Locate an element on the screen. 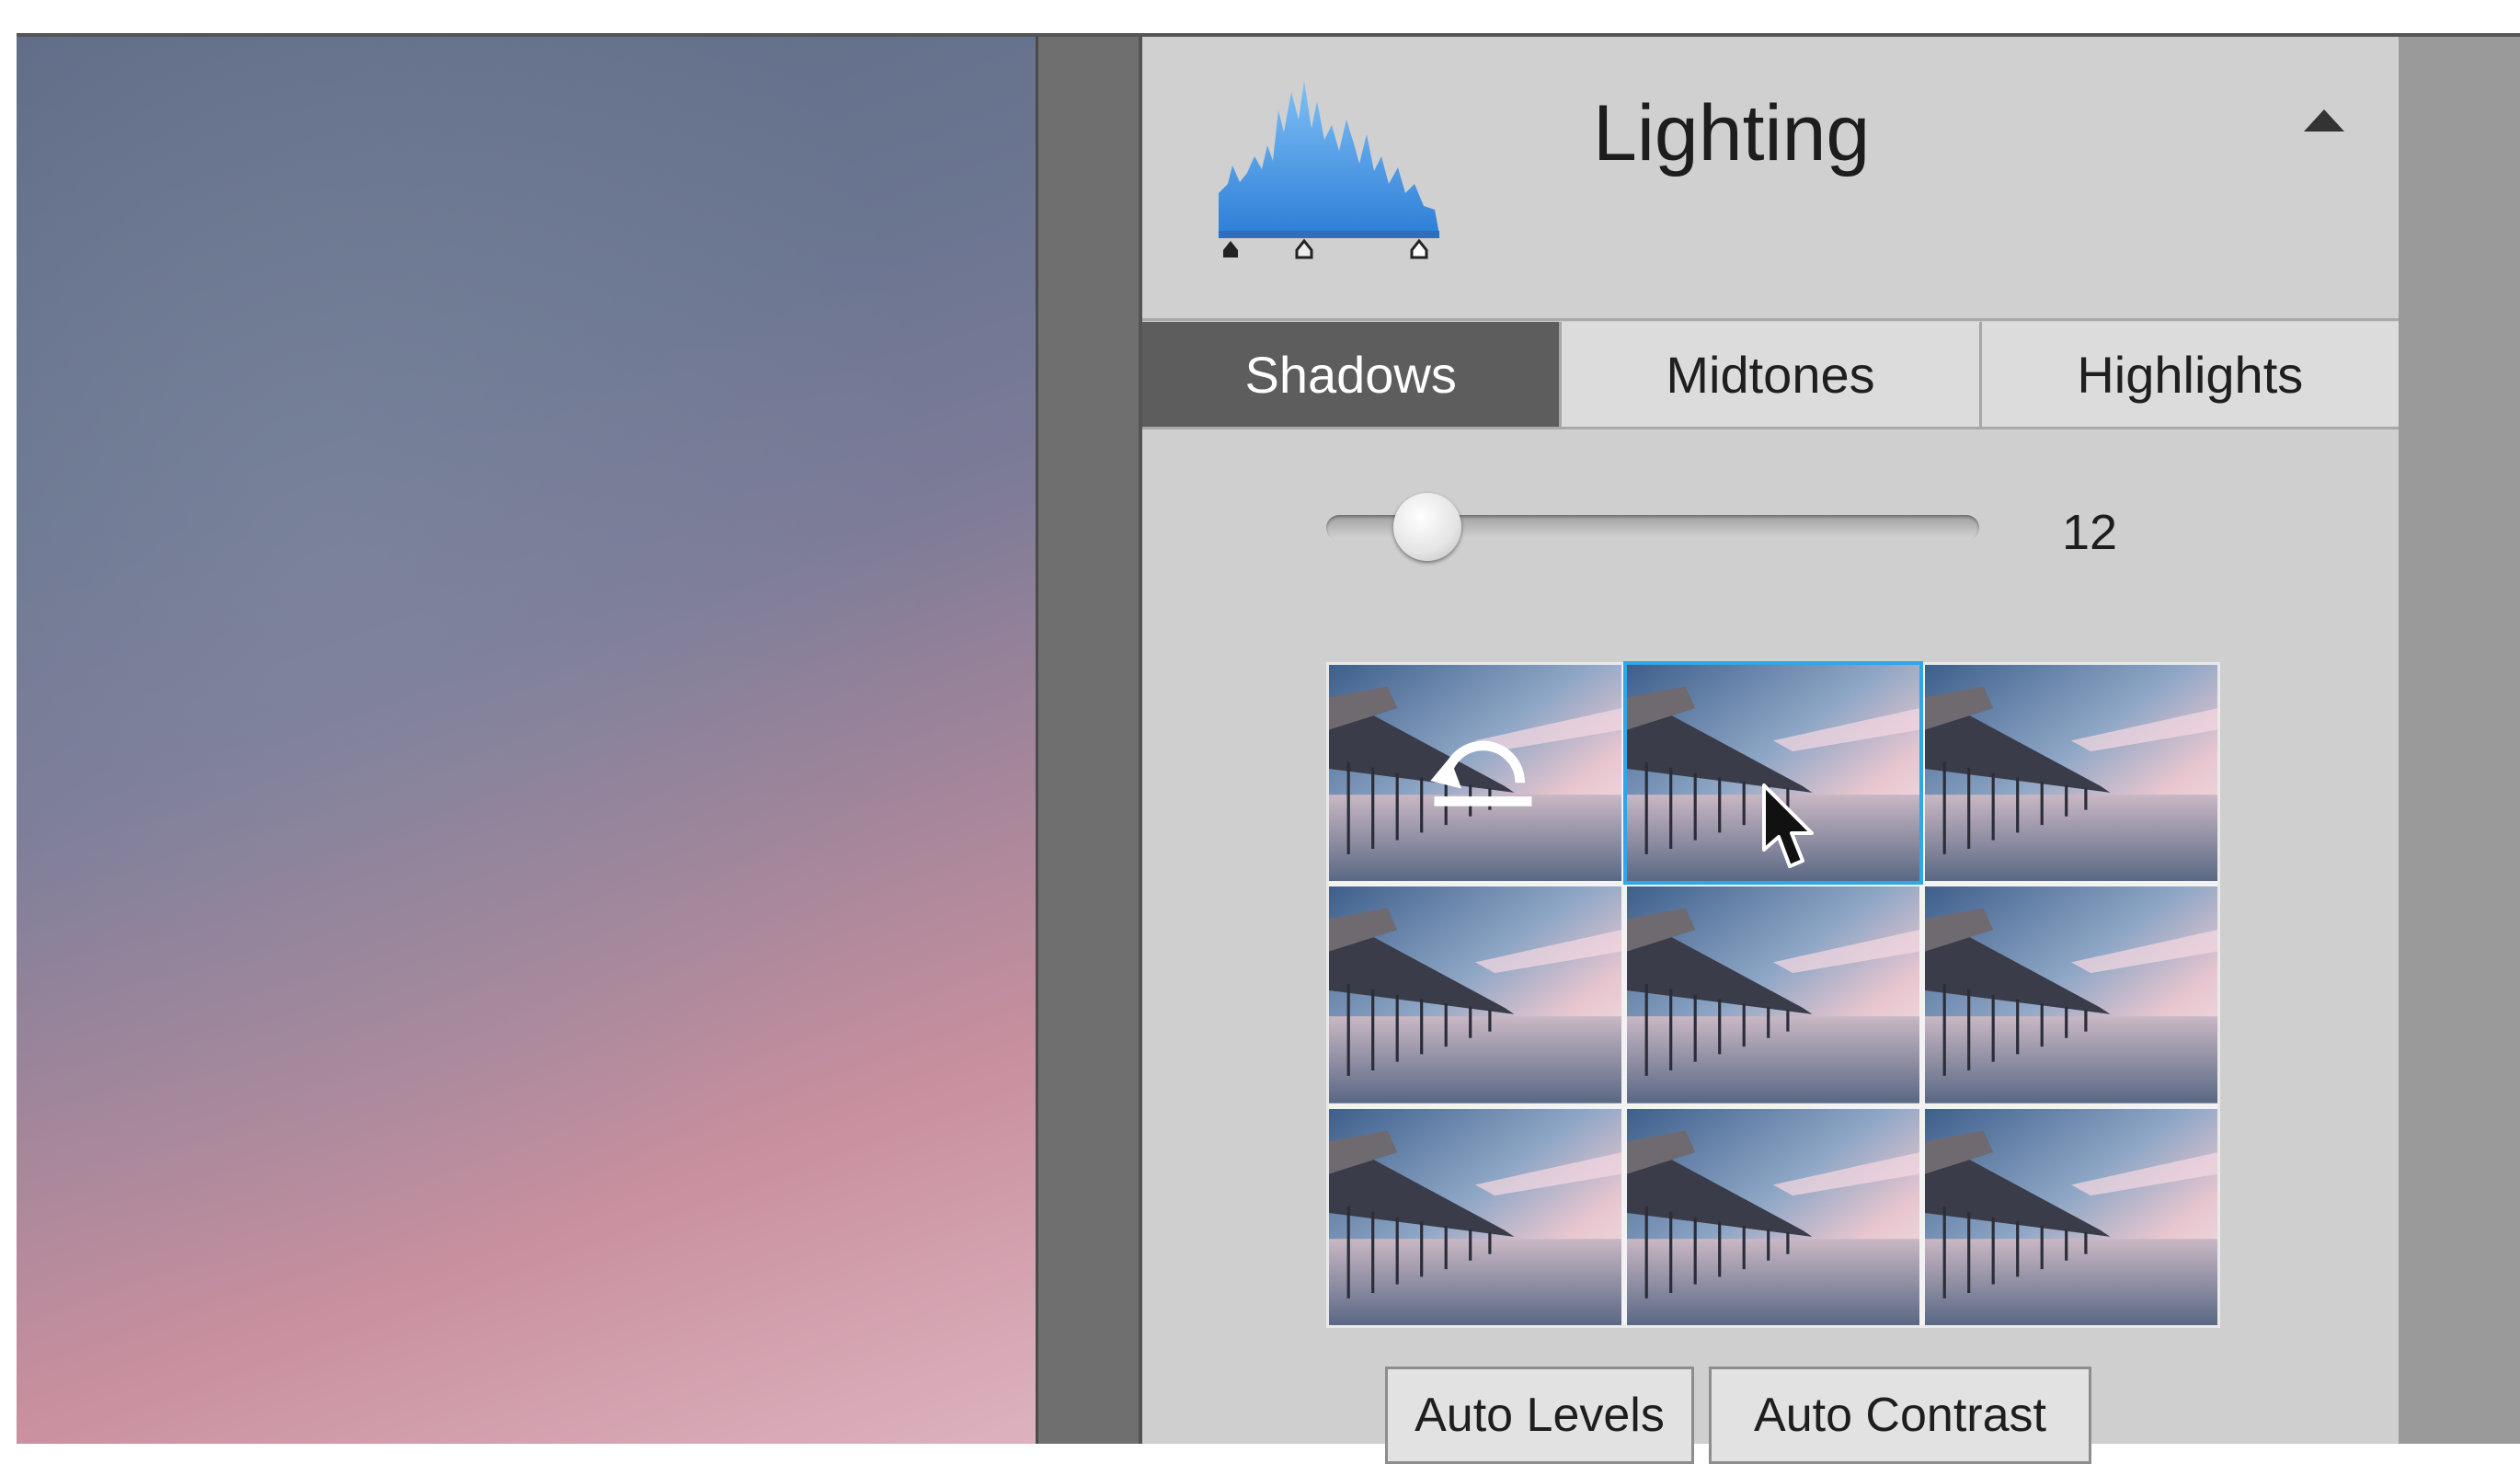 This screenshot has height=1464, width=2520. auto-levels-button: Auto Levels is located at coordinates (1539, 1415).